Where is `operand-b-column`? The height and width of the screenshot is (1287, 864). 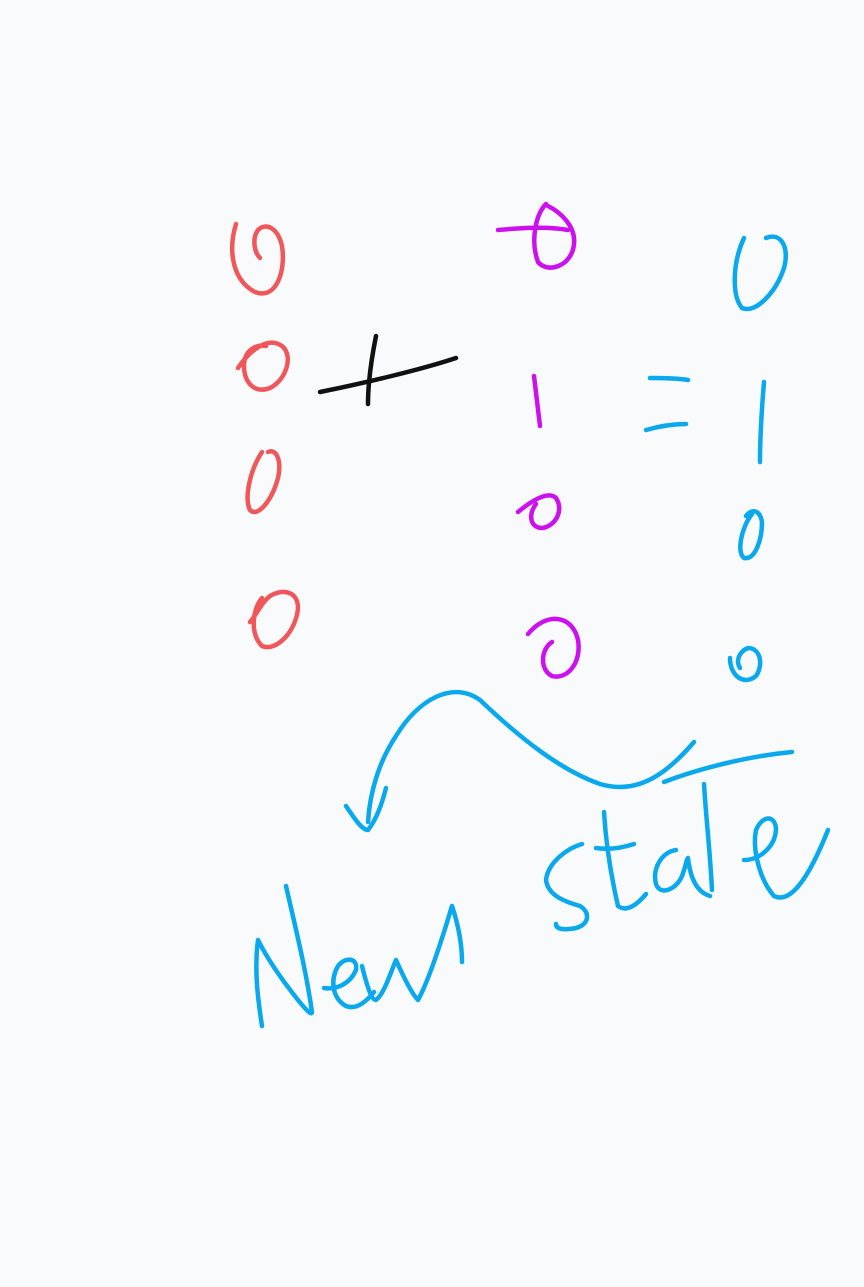 operand-b-column is located at coordinates (538, 440).